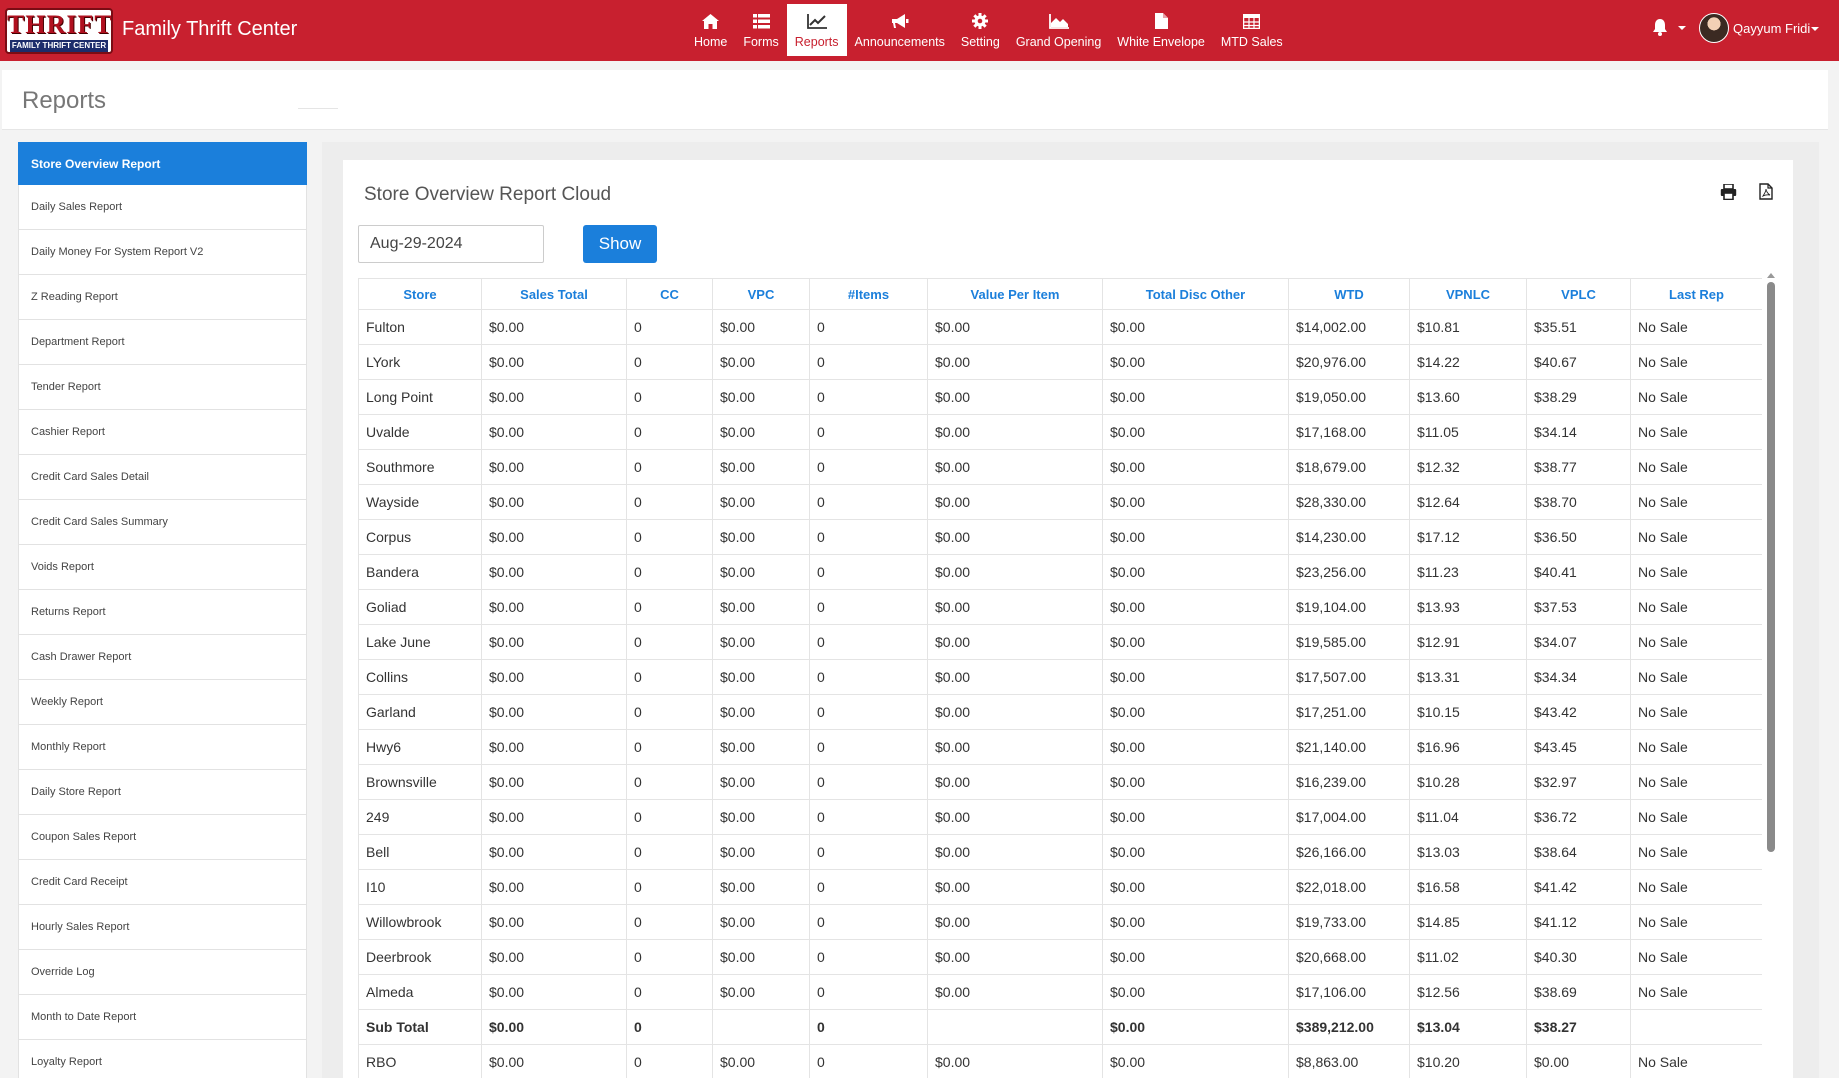 This screenshot has width=1839, height=1078. What do you see at coordinates (669, 294) in the screenshot?
I see `column-header: CC` at bounding box center [669, 294].